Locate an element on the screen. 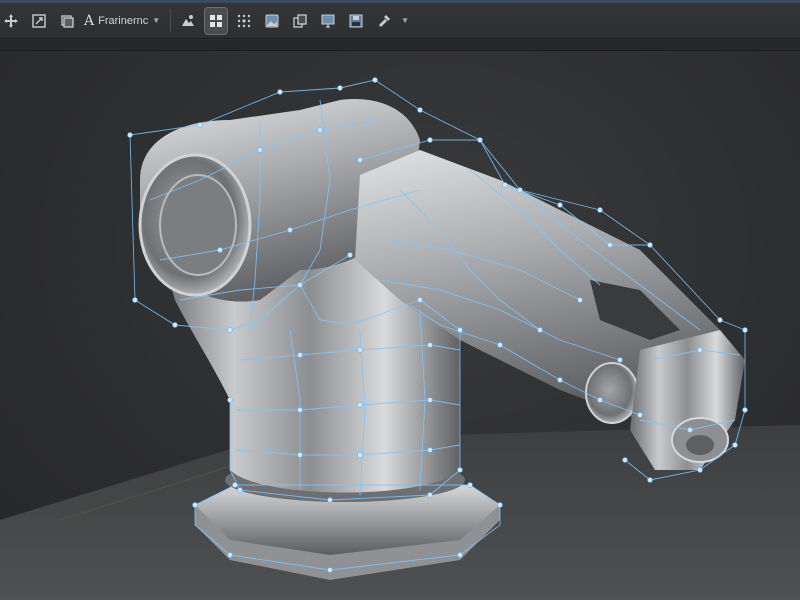 This screenshot has height=600, width=800. paint-tool-dropdown-icon: ▼ is located at coordinates (405, 20).